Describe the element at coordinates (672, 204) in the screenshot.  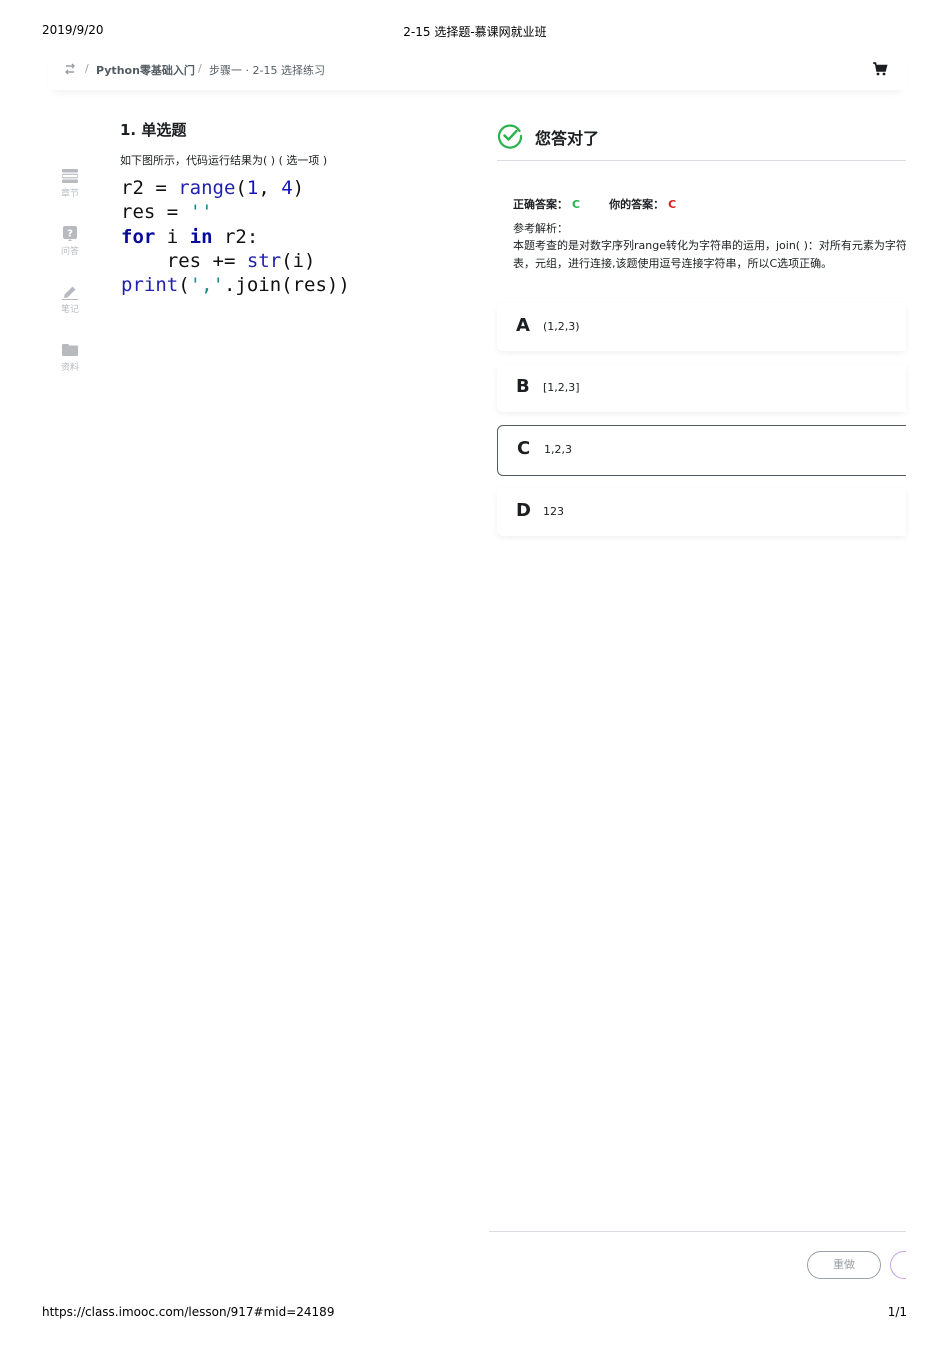
I see `your-answer-value: C` at that location.